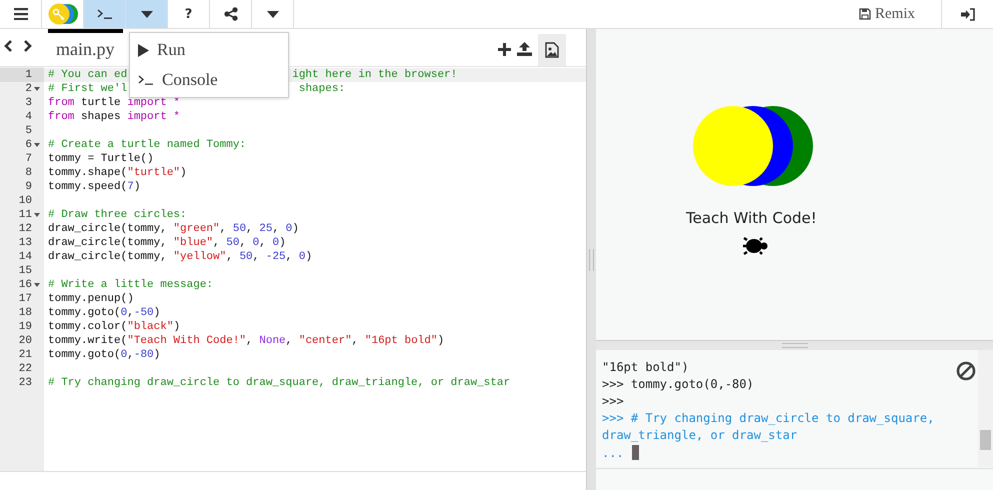  What do you see at coordinates (114, 327) in the screenshot?
I see `code-line: tommy.color("black")` at bounding box center [114, 327].